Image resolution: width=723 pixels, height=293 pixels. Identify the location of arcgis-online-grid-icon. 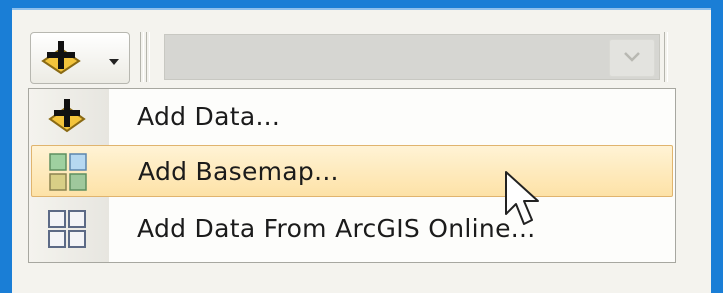
(67, 229).